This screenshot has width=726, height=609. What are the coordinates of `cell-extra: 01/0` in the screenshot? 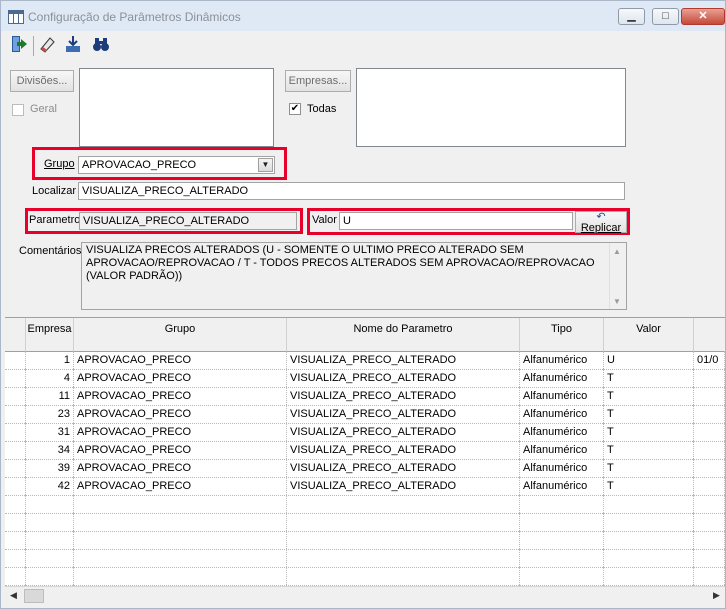 It's located at (709, 360).